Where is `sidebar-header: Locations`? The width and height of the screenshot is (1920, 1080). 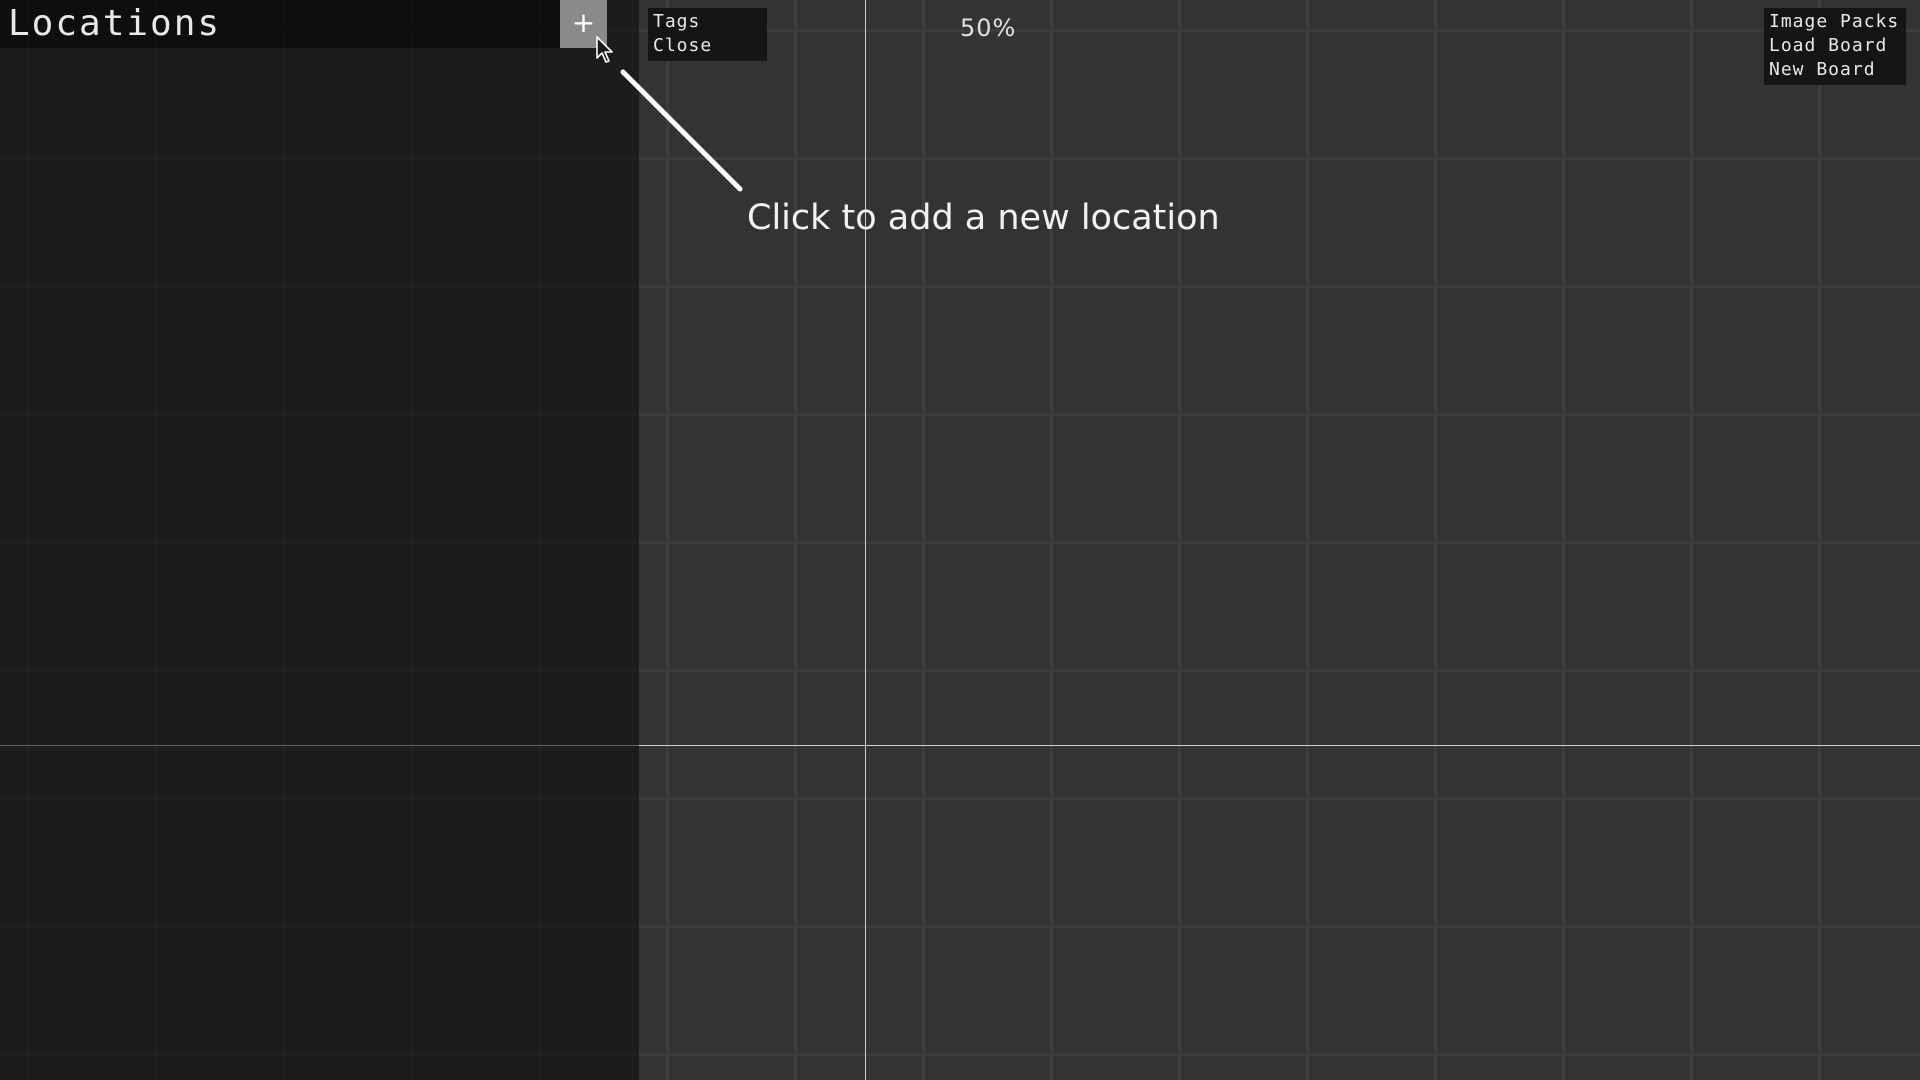
sidebar-header: Locations is located at coordinates (280, 24).